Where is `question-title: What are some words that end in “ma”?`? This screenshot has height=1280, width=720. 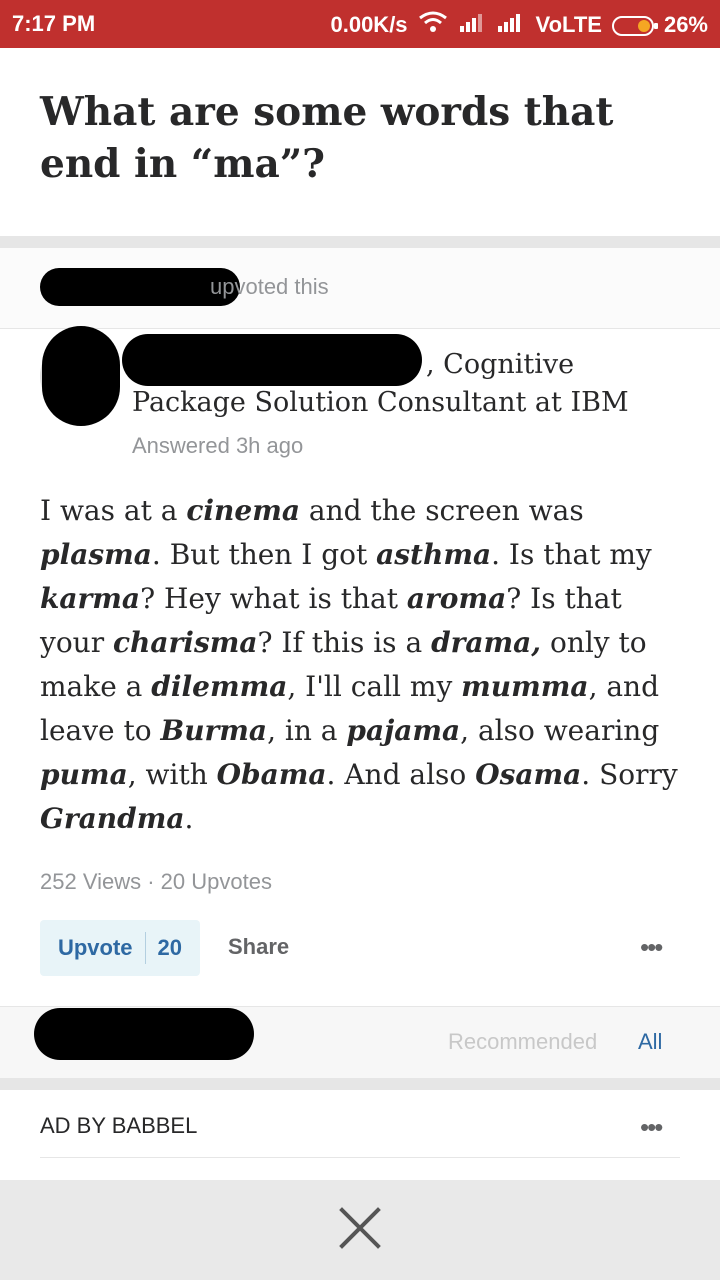
question-title: What are some words that end in “ma”? is located at coordinates (365, 138).